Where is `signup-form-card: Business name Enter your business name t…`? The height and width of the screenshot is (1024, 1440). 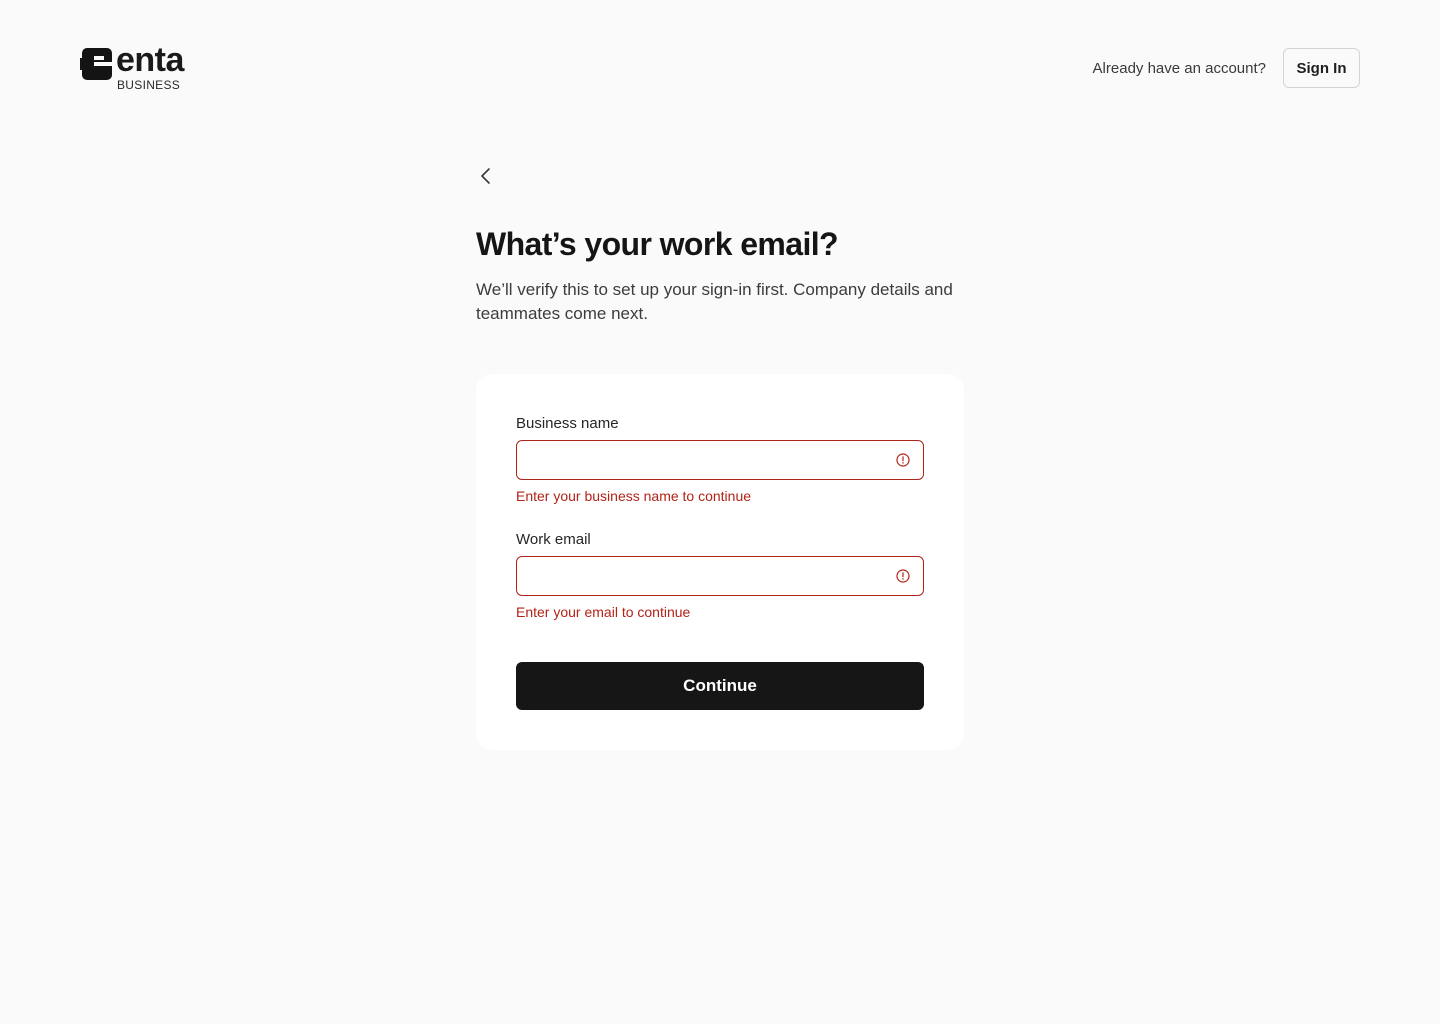 signup-form-card: Business name Enter your business name t… is located at coordinates (720, 562).